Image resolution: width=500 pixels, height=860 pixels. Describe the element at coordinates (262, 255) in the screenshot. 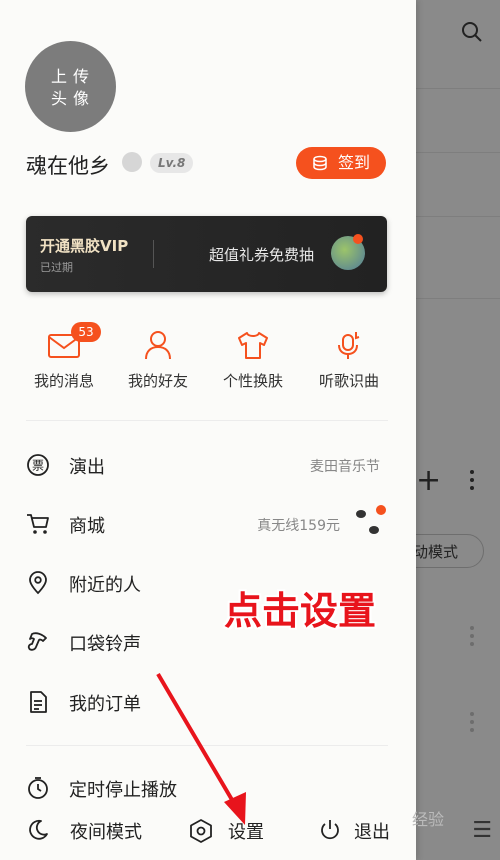

I see `vip-promo: 超值礼券免费抽` at that location.